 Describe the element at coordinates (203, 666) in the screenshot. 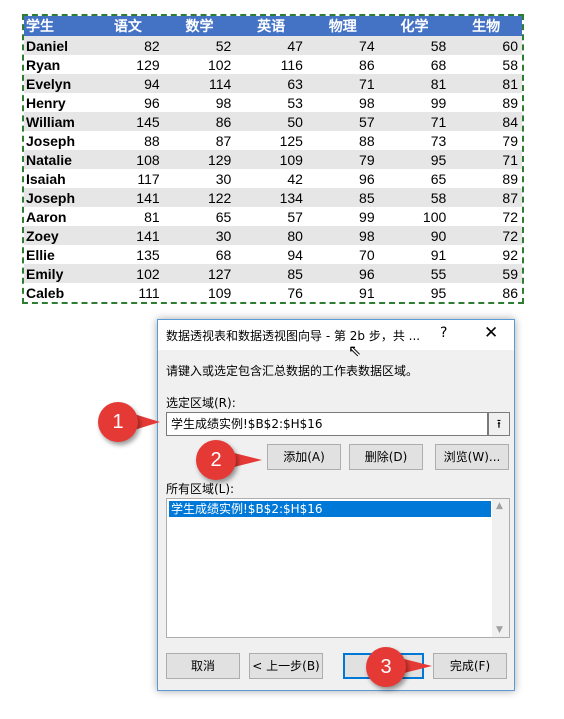

I see `cancel-button: 取消` at that location.